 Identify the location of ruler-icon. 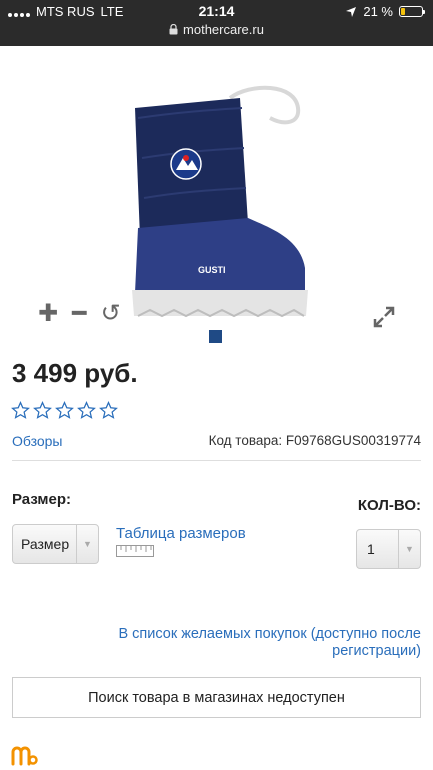
(135, 551).